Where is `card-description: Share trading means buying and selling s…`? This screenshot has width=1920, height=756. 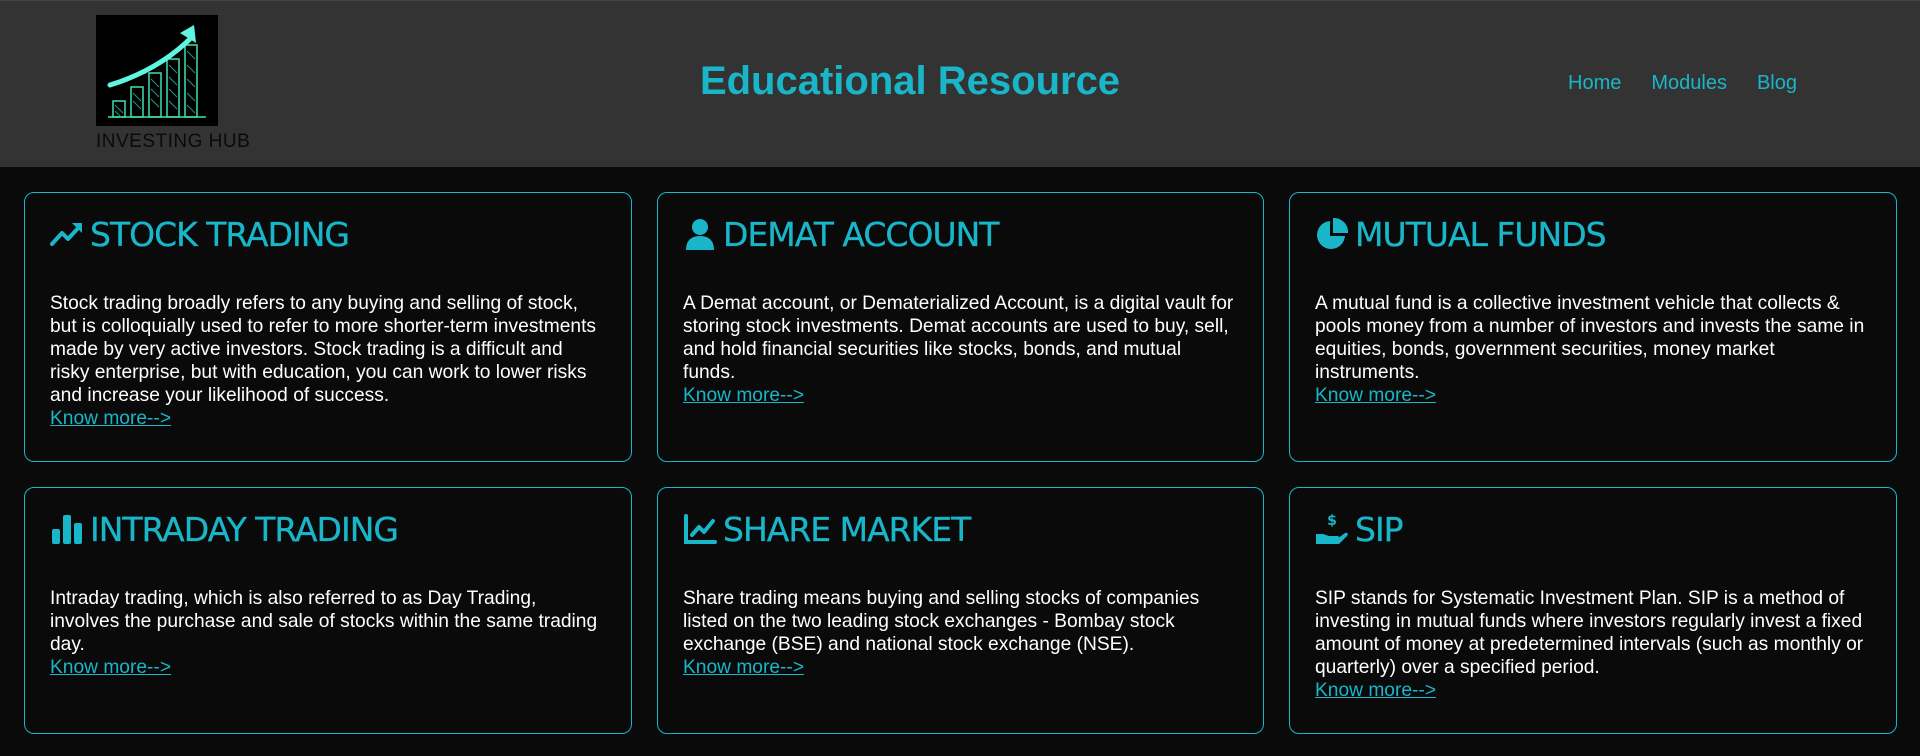
card-description: Share trading means buying and selling s… is located at coordinates (941, 621).